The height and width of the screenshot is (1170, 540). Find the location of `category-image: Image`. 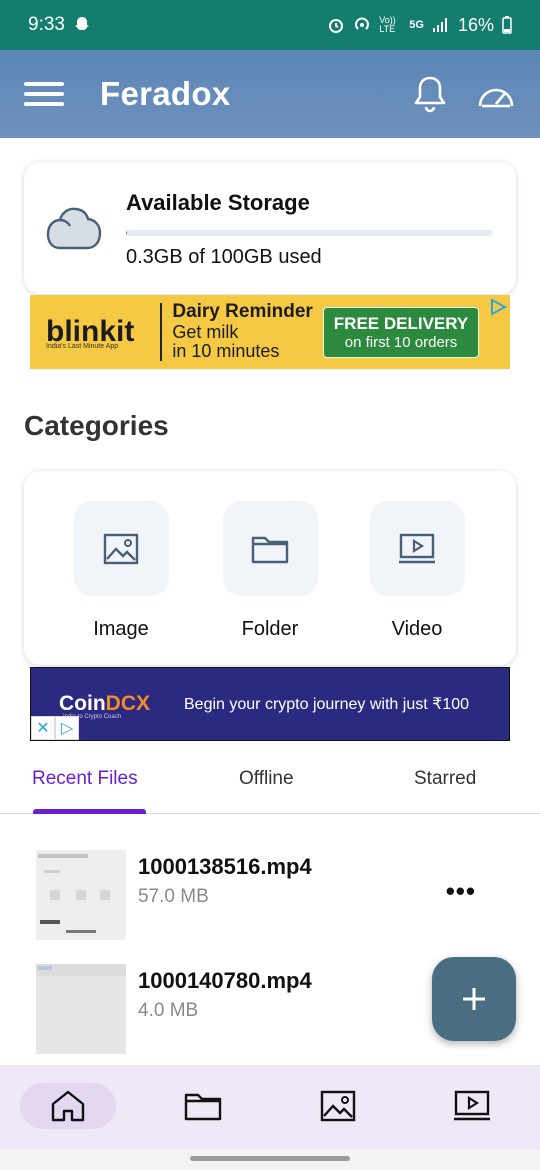

category-image: Image is located at coordinates (121, 571).